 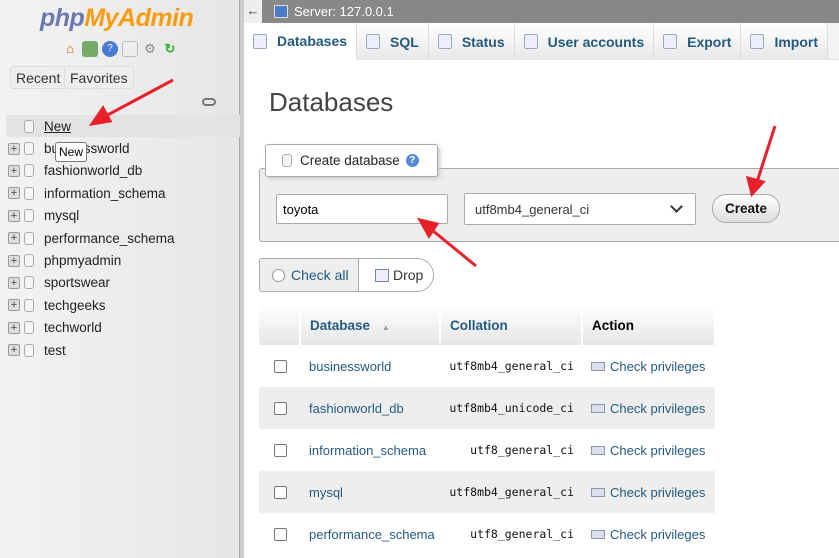 I want to click on tab-import: Import, so click(x=785, y=41).